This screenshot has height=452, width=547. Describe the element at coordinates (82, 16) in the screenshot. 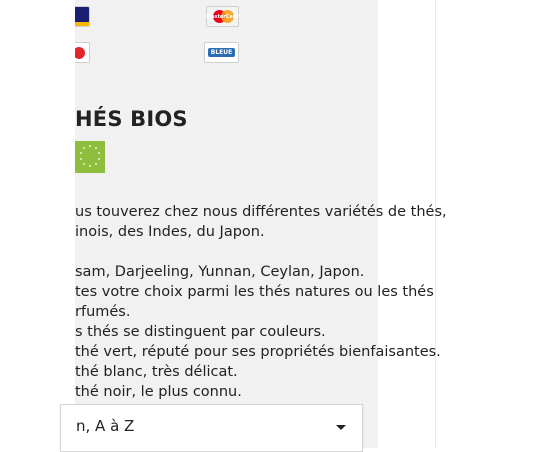

I see `visa-card-icon` at that location.